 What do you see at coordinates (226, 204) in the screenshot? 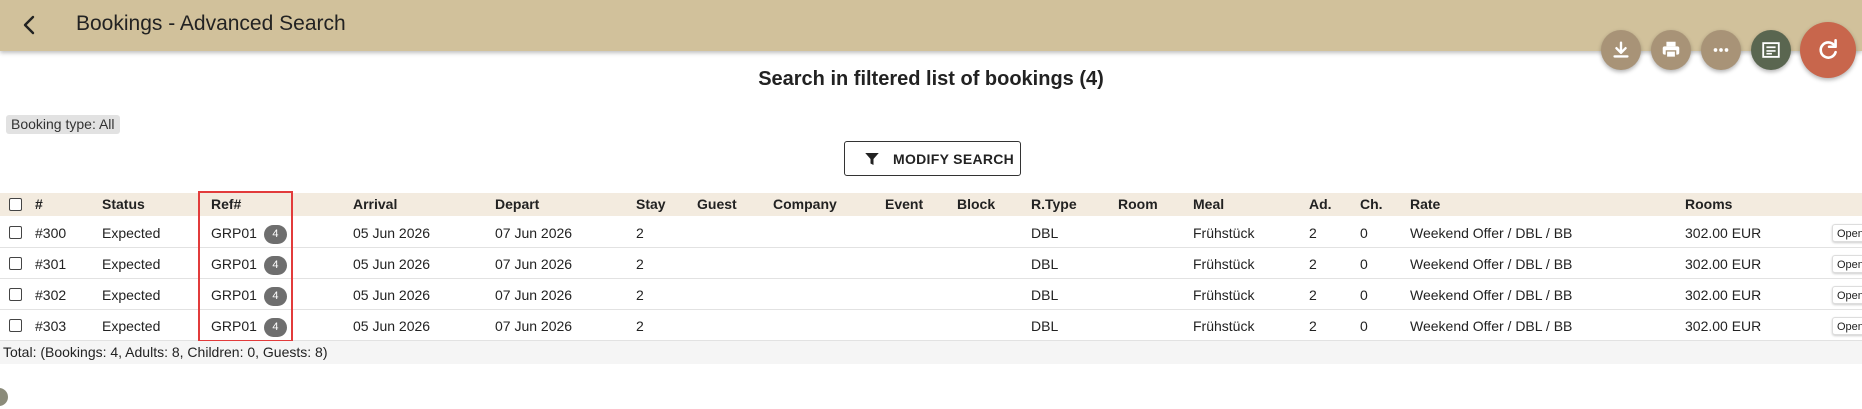
I see `col-ref: Ref#` at bounding box center [226, 204].